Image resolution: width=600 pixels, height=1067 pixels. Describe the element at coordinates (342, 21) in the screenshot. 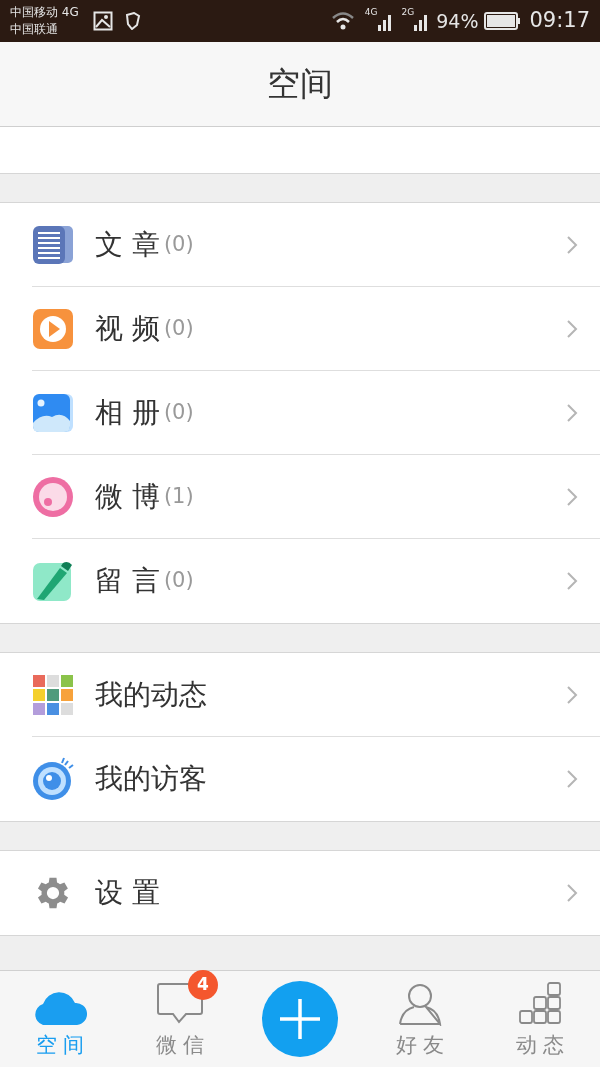

I see `wifi-icon` at that location.